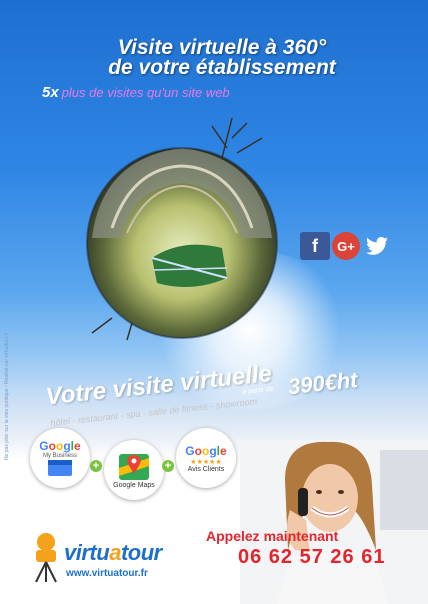 The width and height of the screenshot is (428, 604). I want to click on camera-tripod-icon, so click(46, 558).